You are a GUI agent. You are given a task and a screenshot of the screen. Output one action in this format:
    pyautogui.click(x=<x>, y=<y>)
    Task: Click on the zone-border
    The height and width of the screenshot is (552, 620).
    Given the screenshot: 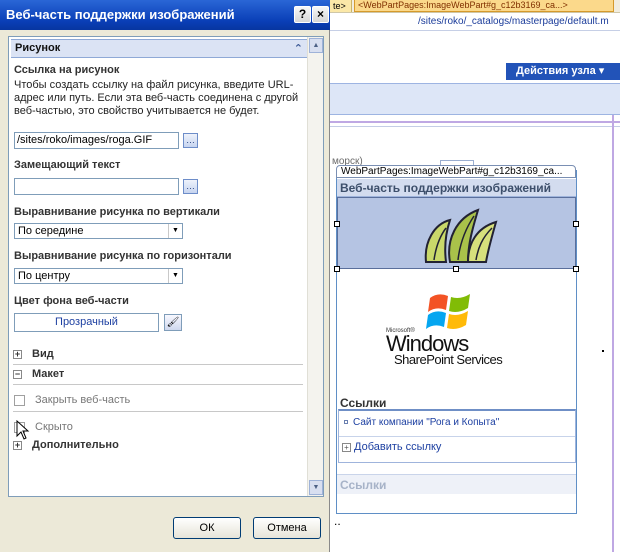 What is the action you would take?
    pyautogui.click(x=475, y=124)
    